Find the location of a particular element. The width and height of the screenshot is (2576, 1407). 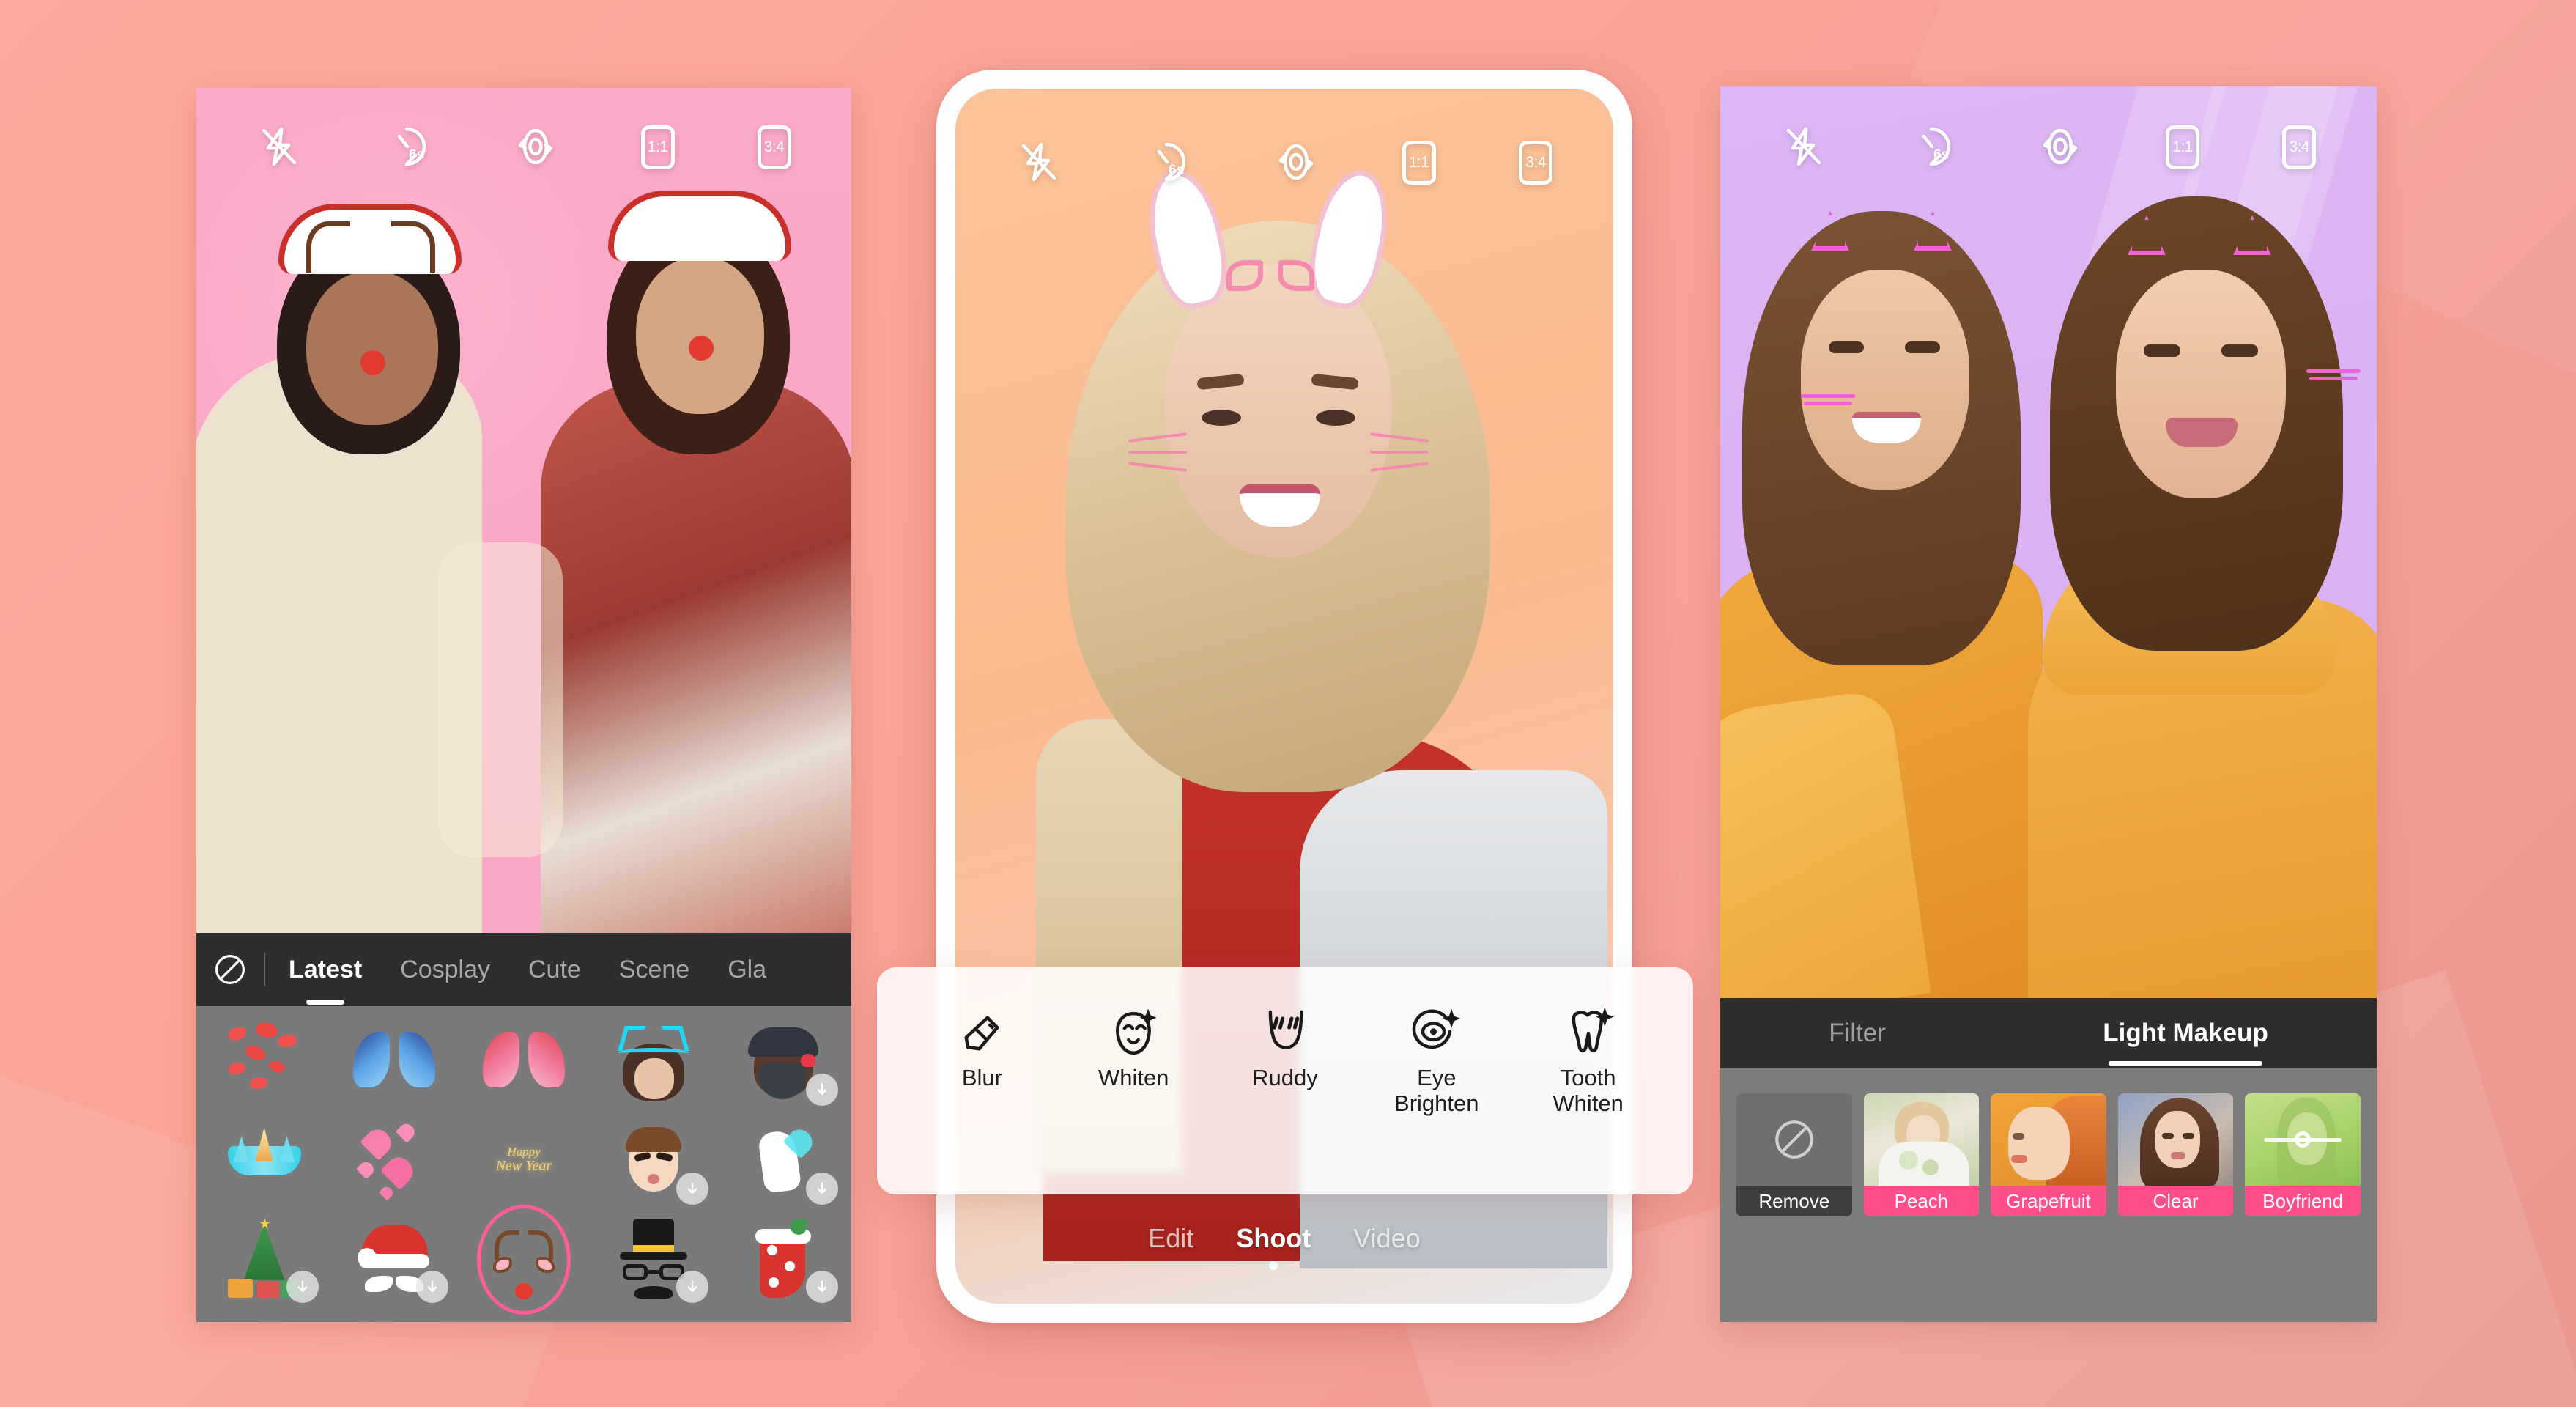

tab-filter: Filter is located at coordinates (1857, 1033).